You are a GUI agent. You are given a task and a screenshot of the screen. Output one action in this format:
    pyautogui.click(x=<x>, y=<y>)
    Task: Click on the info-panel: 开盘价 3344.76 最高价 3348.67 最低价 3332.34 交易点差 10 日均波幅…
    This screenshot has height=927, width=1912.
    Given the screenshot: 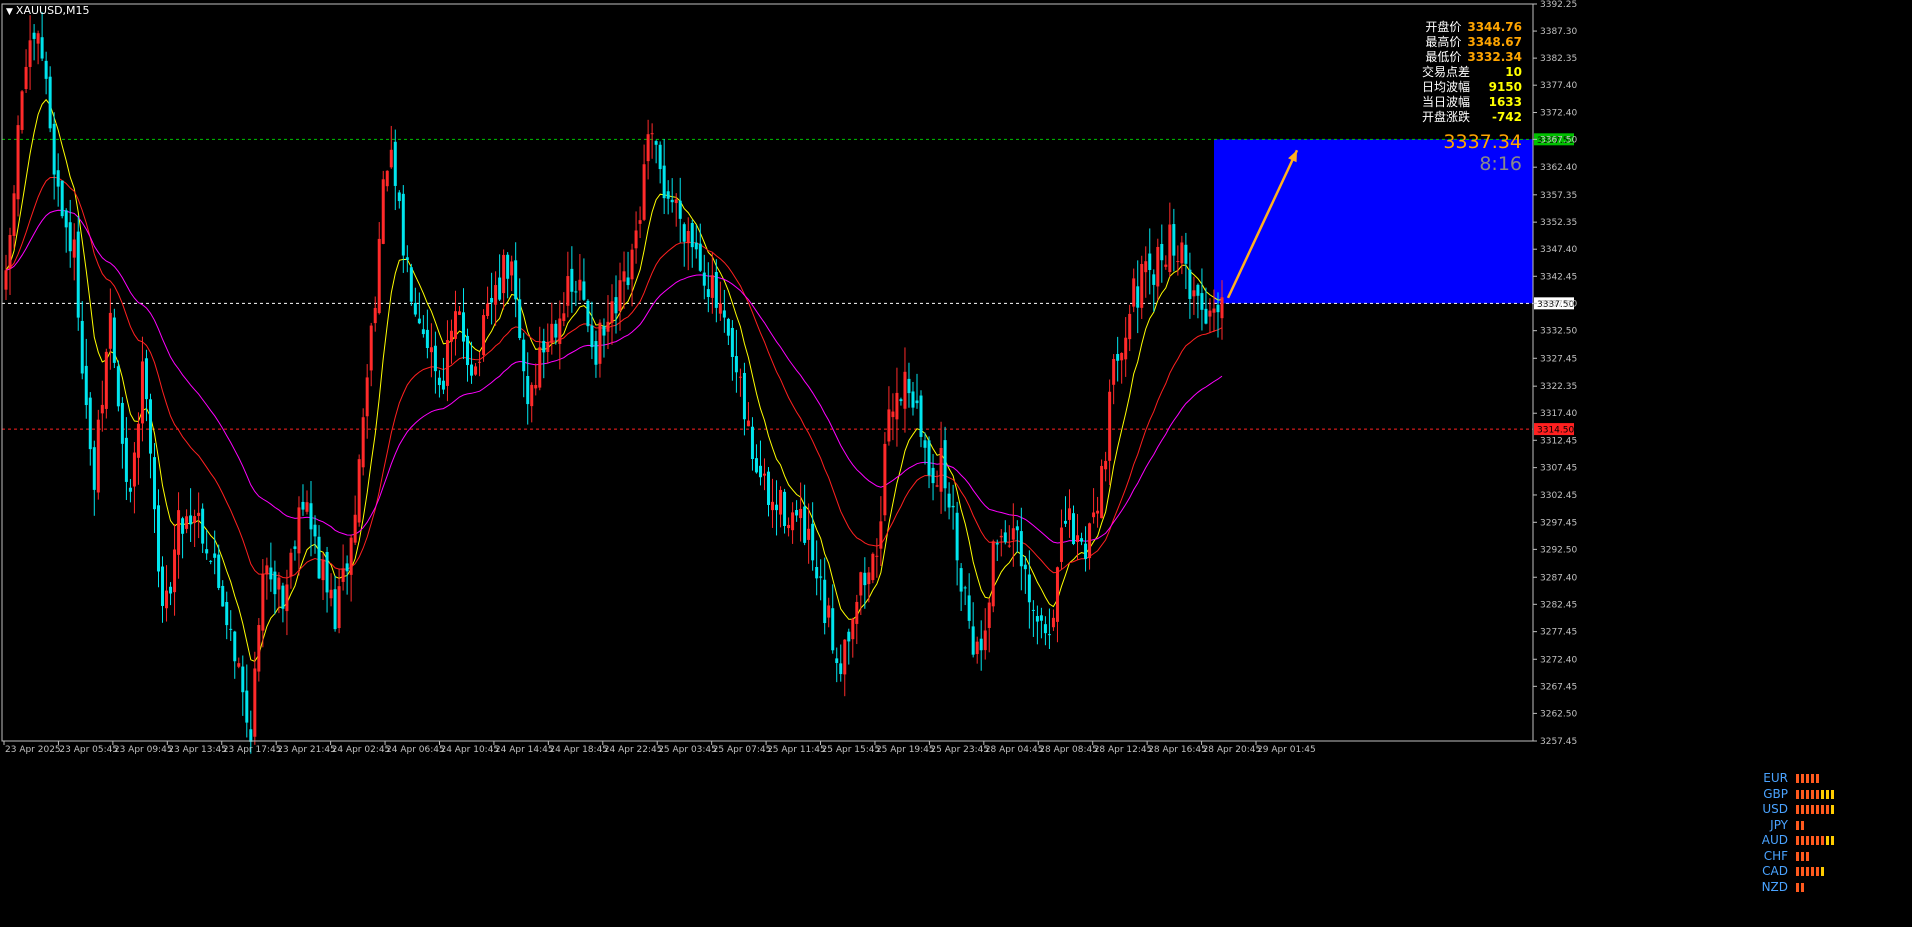 What is the action you would take?
    pyautogui.click(x=1472, y=72)
    